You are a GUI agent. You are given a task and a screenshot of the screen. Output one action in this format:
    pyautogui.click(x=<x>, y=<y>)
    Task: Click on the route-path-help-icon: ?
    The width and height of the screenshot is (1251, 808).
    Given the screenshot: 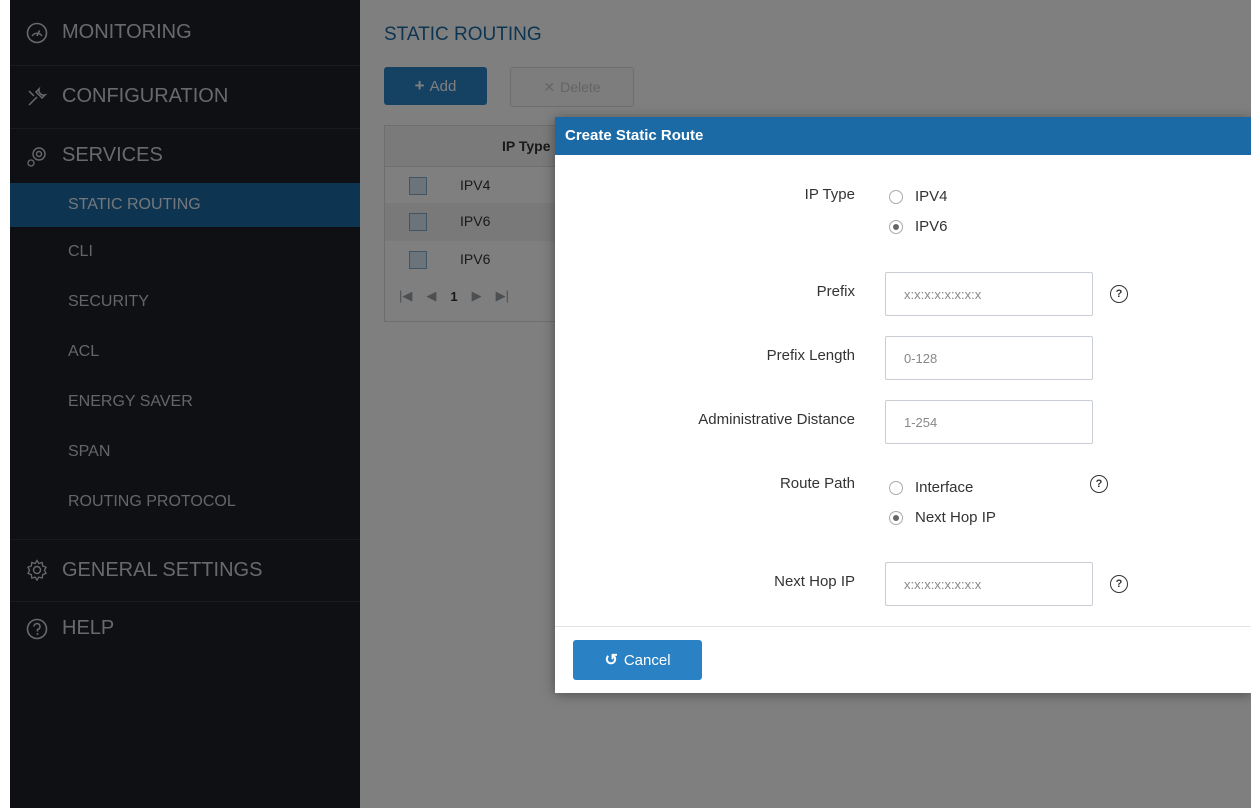 What is the action you would take?
    pyautogui.click(x=1099, y=484)
    